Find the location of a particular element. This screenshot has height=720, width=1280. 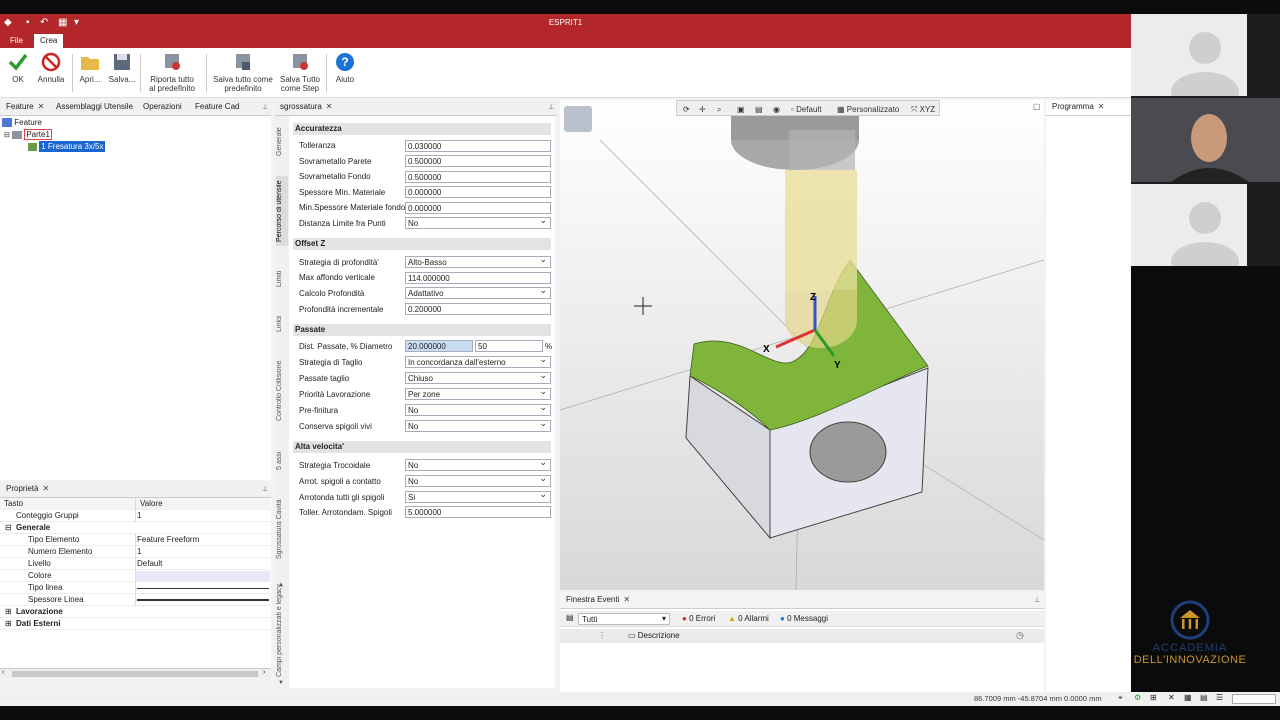

vtab-links: Links is located at coordinates (282, 324).